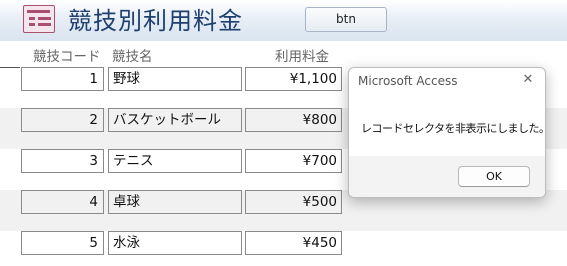  What do you see at coordinates (175, 79) in the screenshot?
I see `name-field: 野球` at bounding box center [175, 79].